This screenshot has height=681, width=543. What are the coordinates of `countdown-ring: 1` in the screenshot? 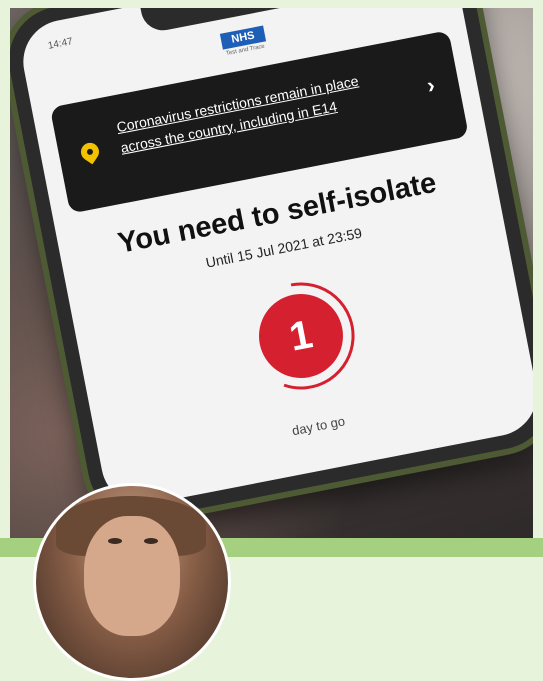 It's located at (300, 335).